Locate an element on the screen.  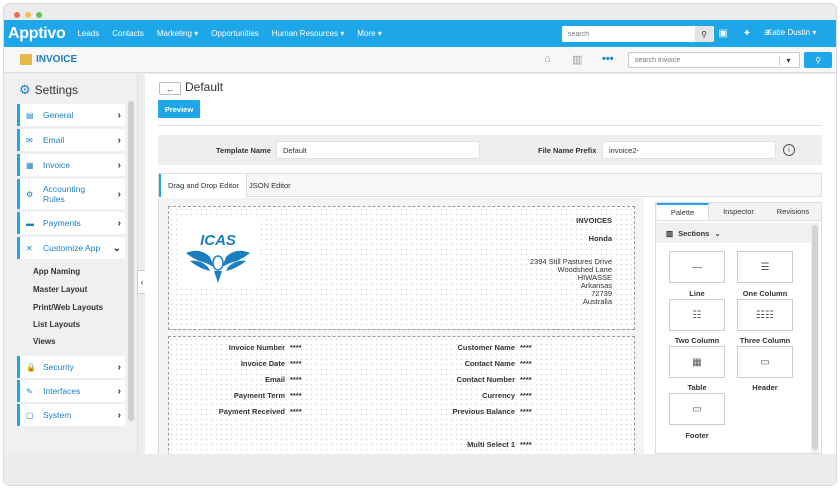
sidebar-item-label: Invoice is located at coordinates (56, 165).